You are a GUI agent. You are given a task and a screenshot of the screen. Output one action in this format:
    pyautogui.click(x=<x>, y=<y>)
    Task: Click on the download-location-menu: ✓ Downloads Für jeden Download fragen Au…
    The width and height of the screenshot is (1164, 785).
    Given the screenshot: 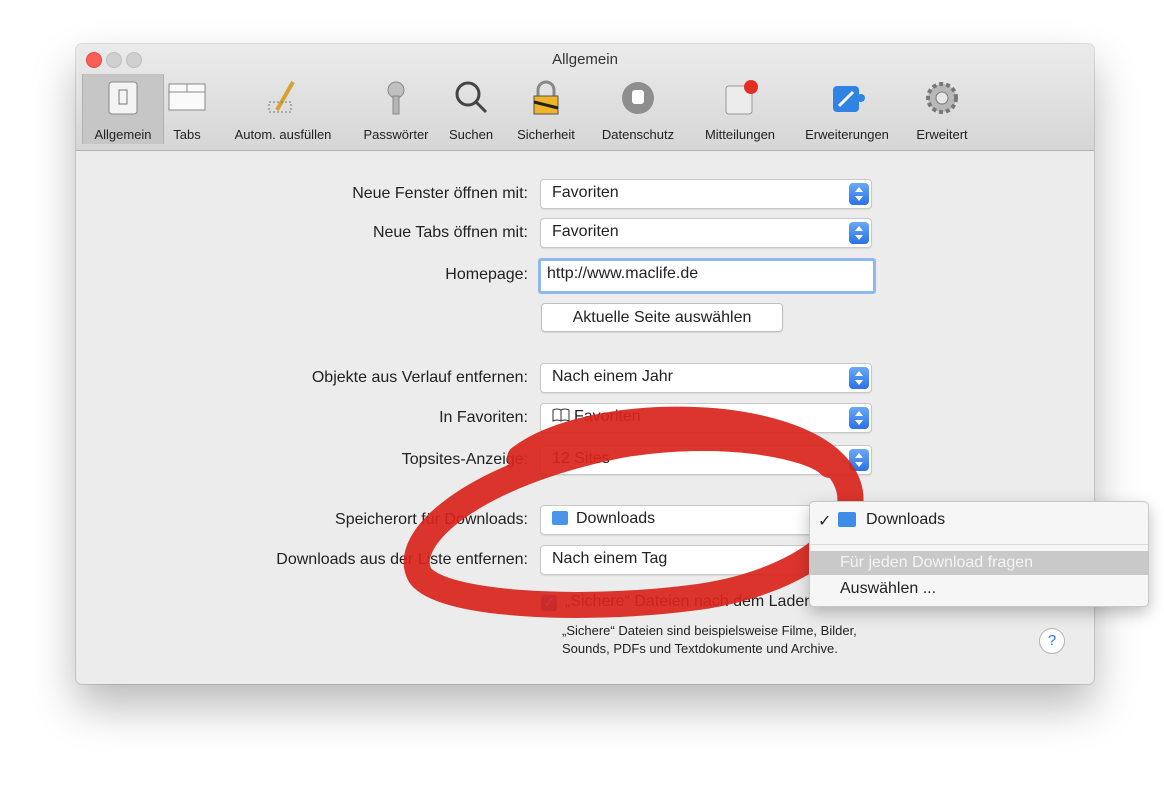 What is the action you would take?
    pyautogui.click(x=979, y=554)
    